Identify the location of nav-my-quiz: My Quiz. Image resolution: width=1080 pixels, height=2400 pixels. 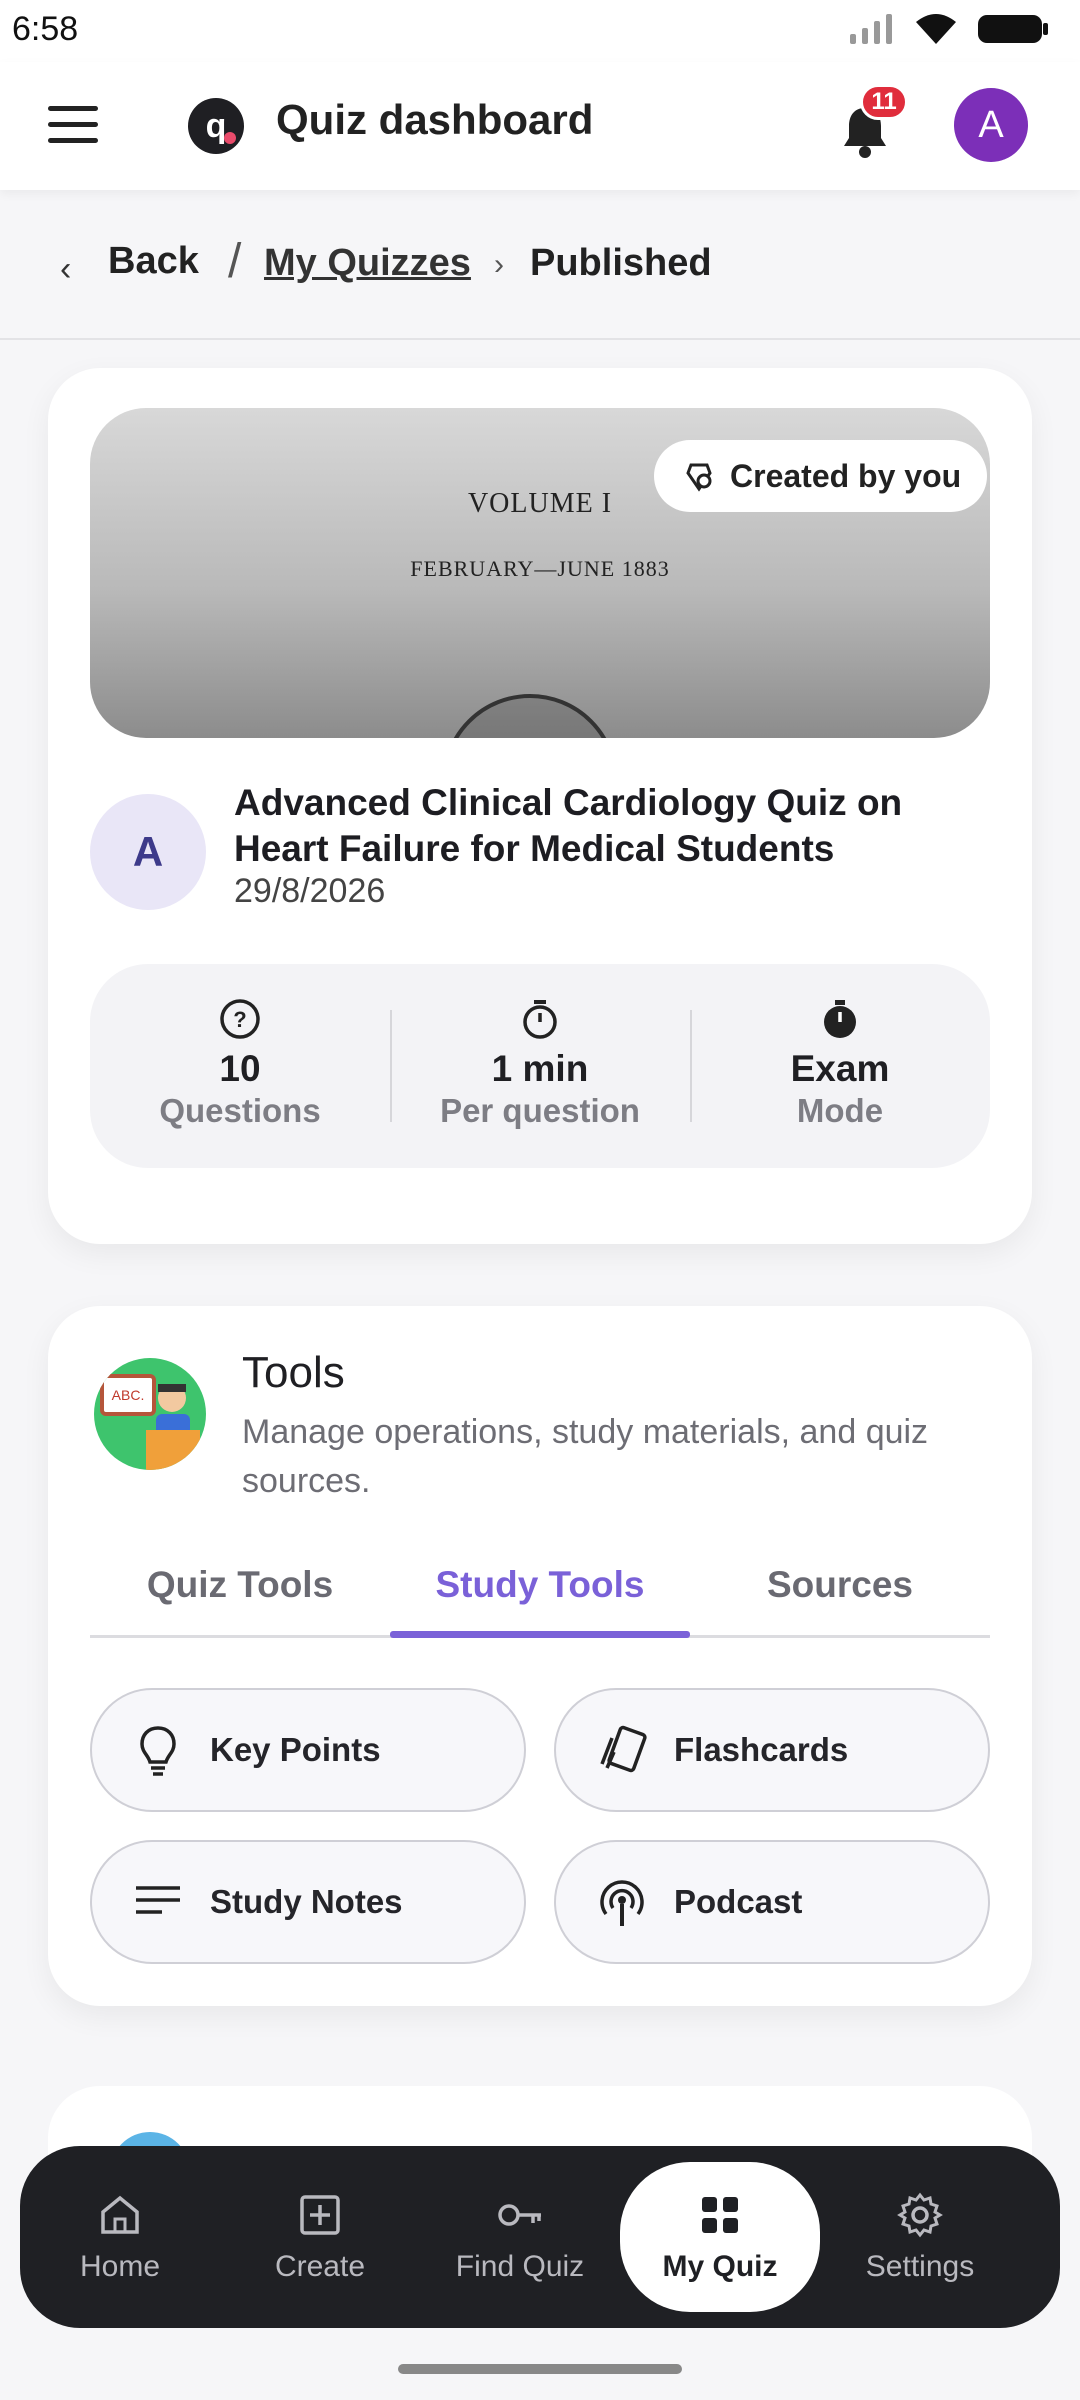
(720, 2237).